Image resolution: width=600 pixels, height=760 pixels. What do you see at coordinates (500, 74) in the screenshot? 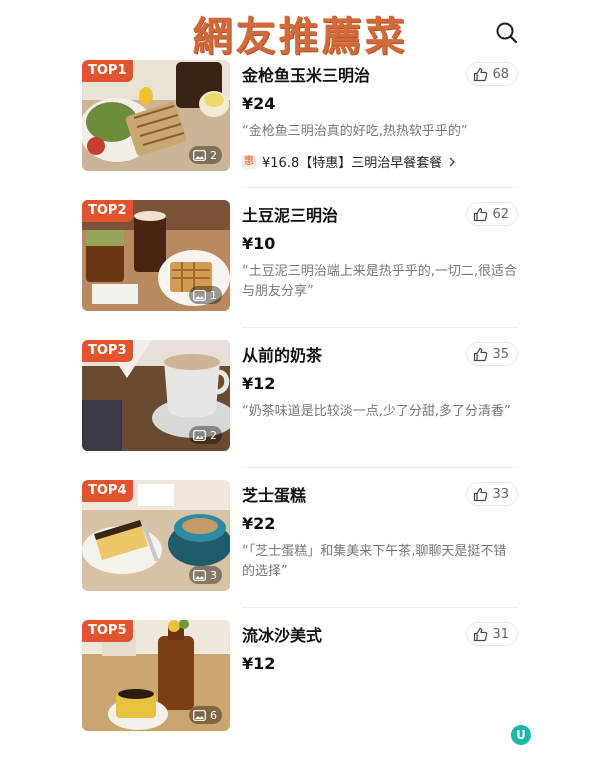
I see `like-count: 68` at bounding box center [500, 74].